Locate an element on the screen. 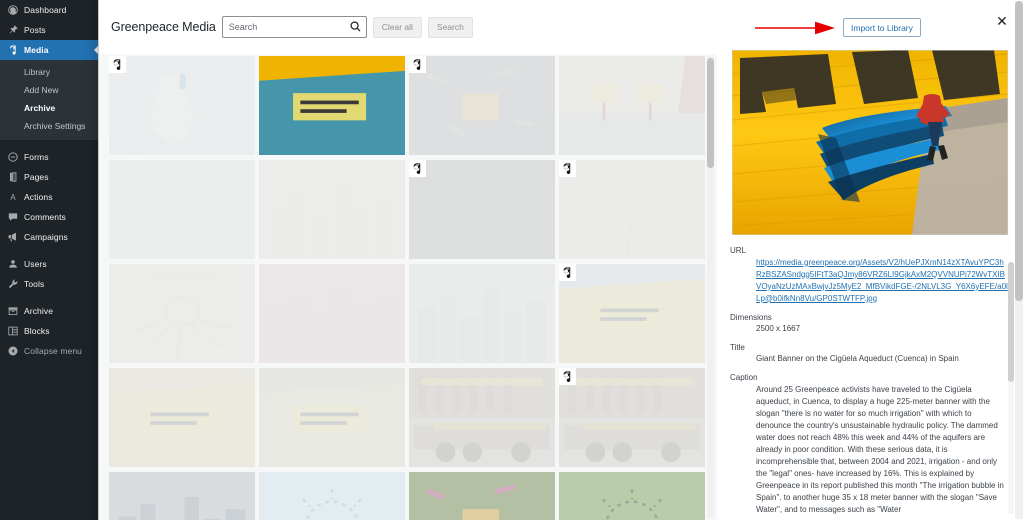  media-tile-monument-skyline-row5 is located at coordinates (182, 496).